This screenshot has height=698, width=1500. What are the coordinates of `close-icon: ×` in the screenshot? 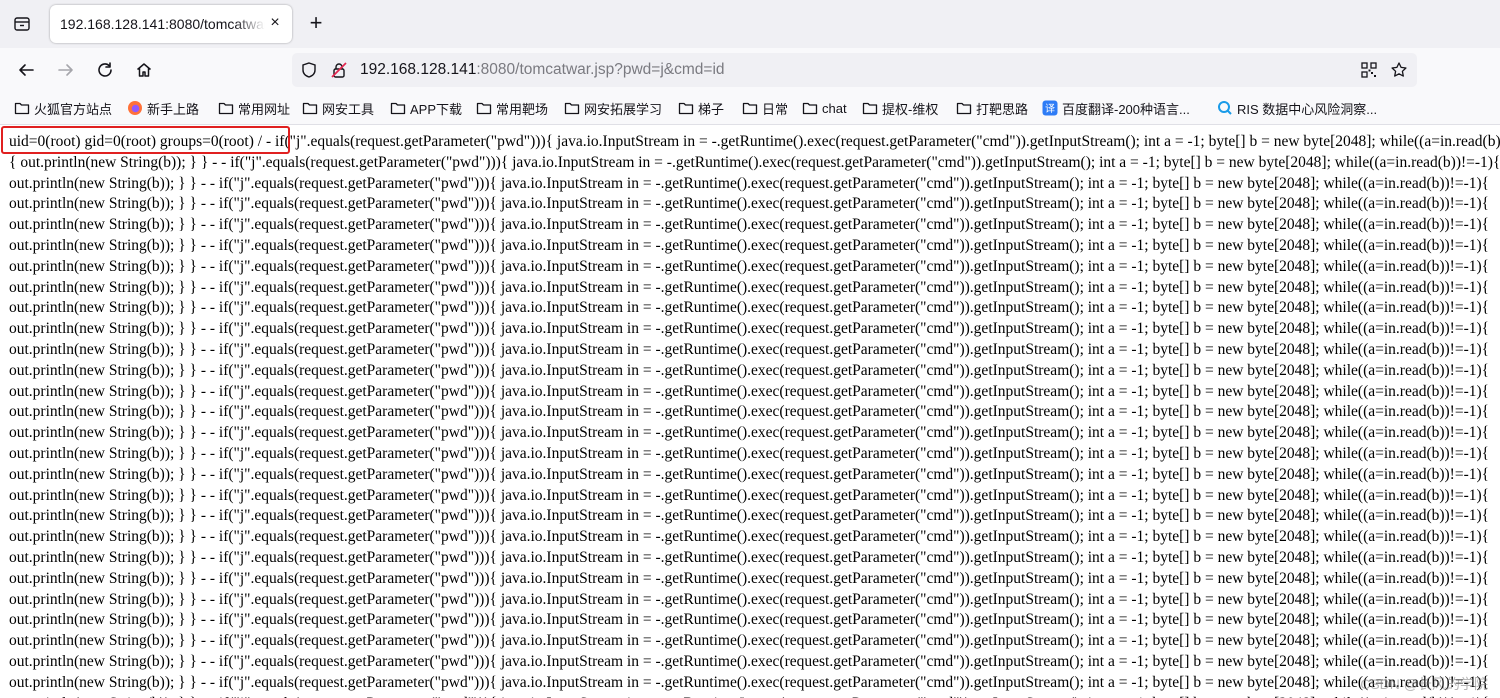 It's located at (275, 23).